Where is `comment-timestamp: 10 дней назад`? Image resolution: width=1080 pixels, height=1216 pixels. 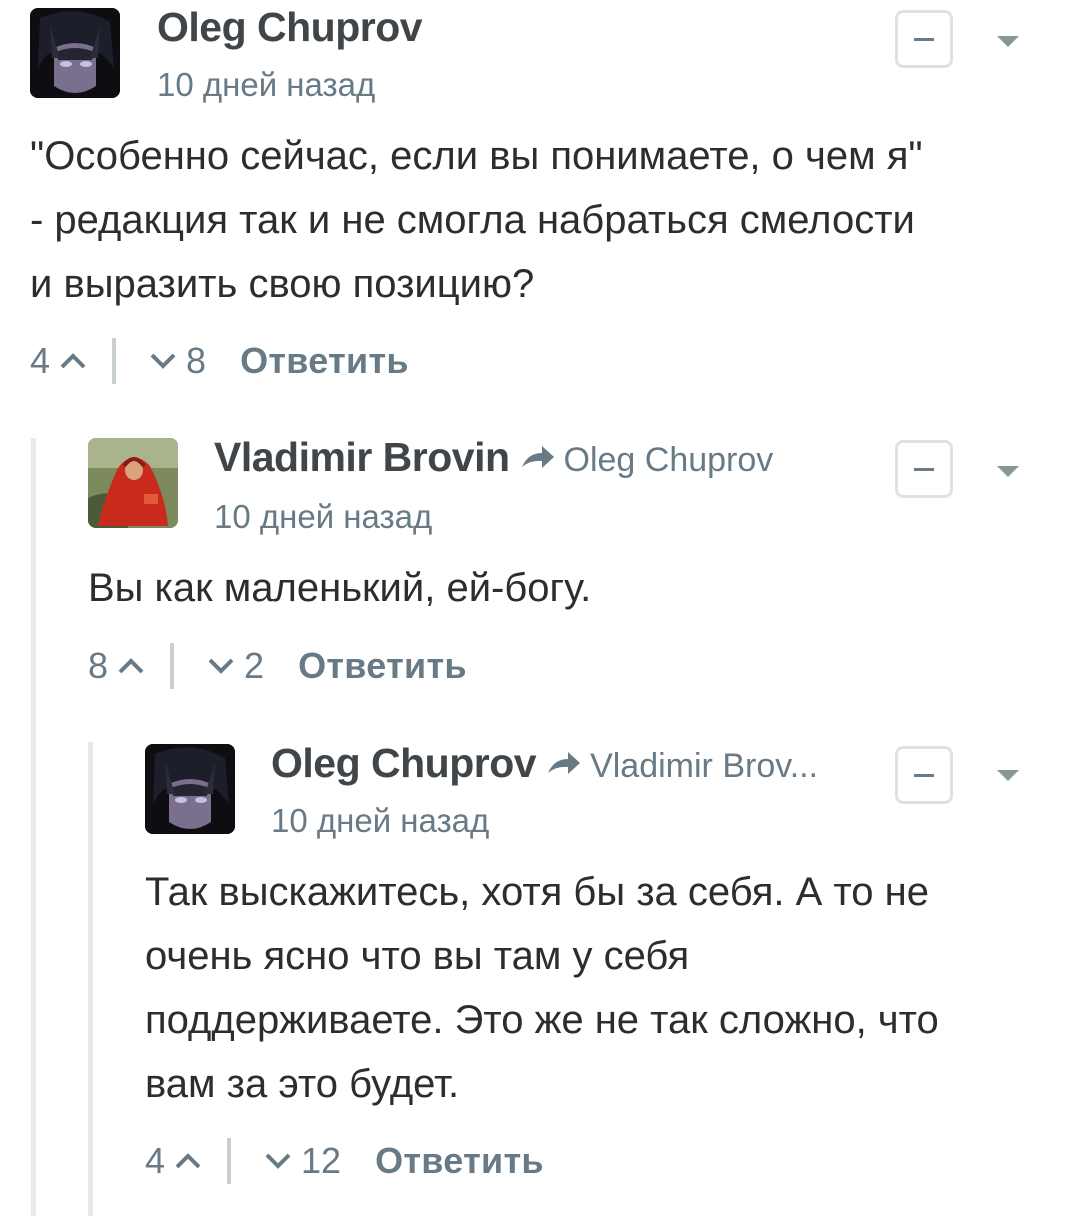
comment-timestamp: 10 дней назад is located at coordinates (380, 821).